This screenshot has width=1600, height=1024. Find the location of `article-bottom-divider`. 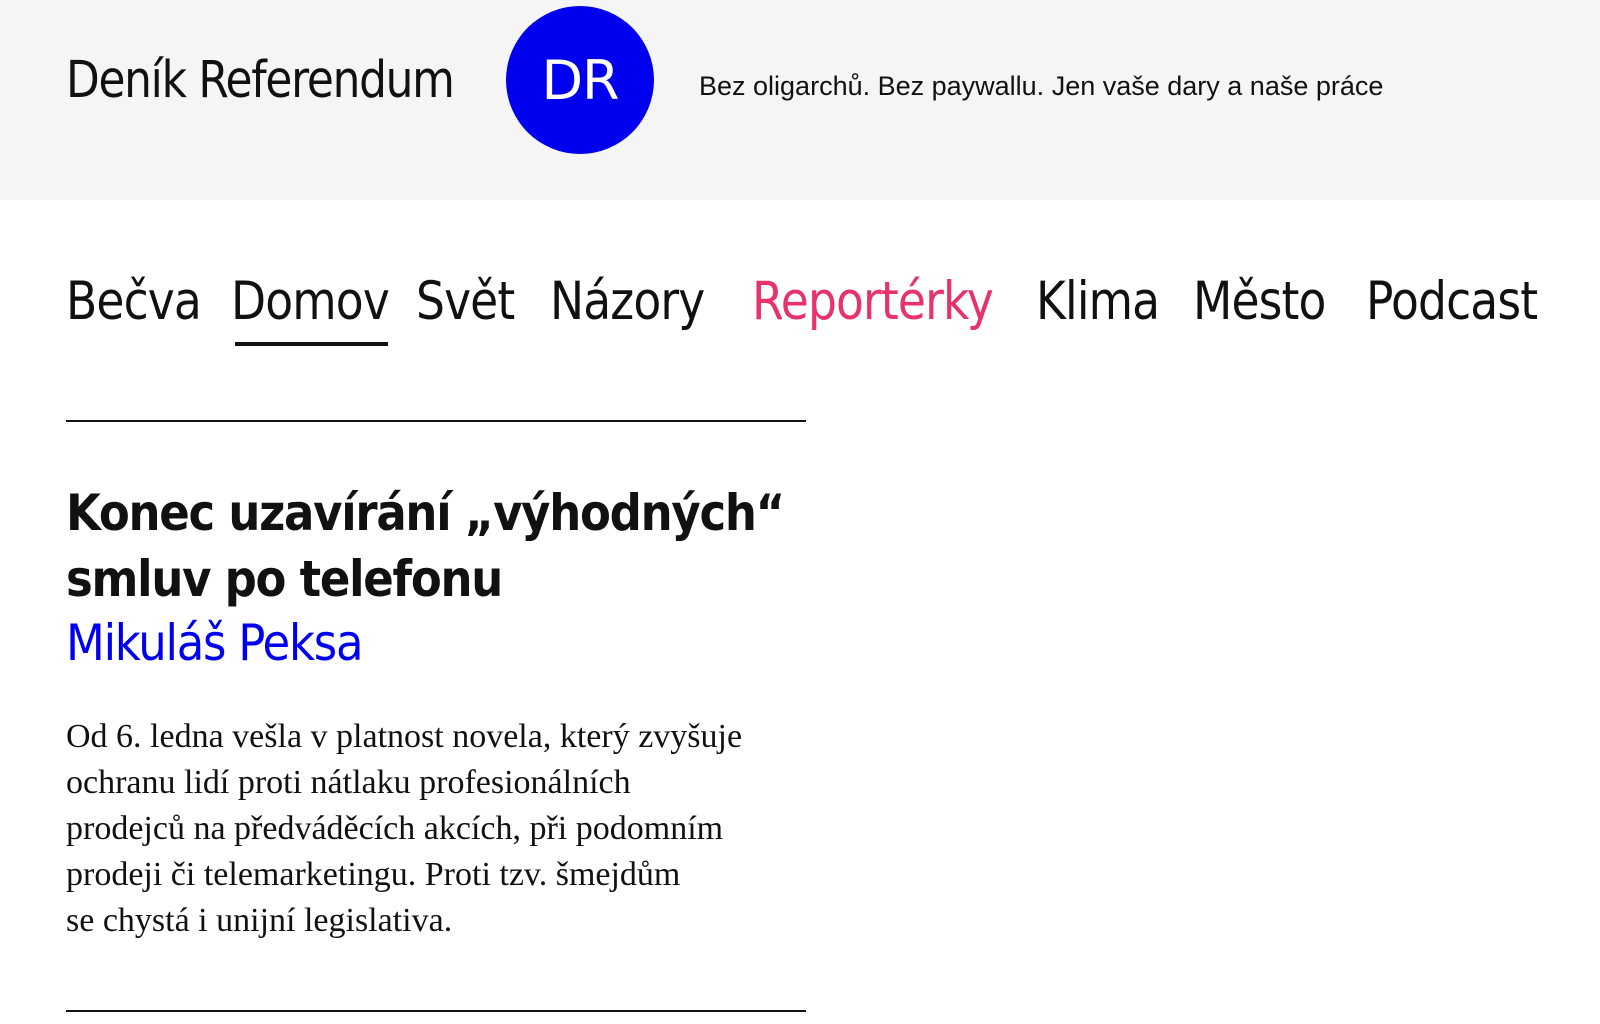

article-bottom-divider is located at coordinates (436, 1011).